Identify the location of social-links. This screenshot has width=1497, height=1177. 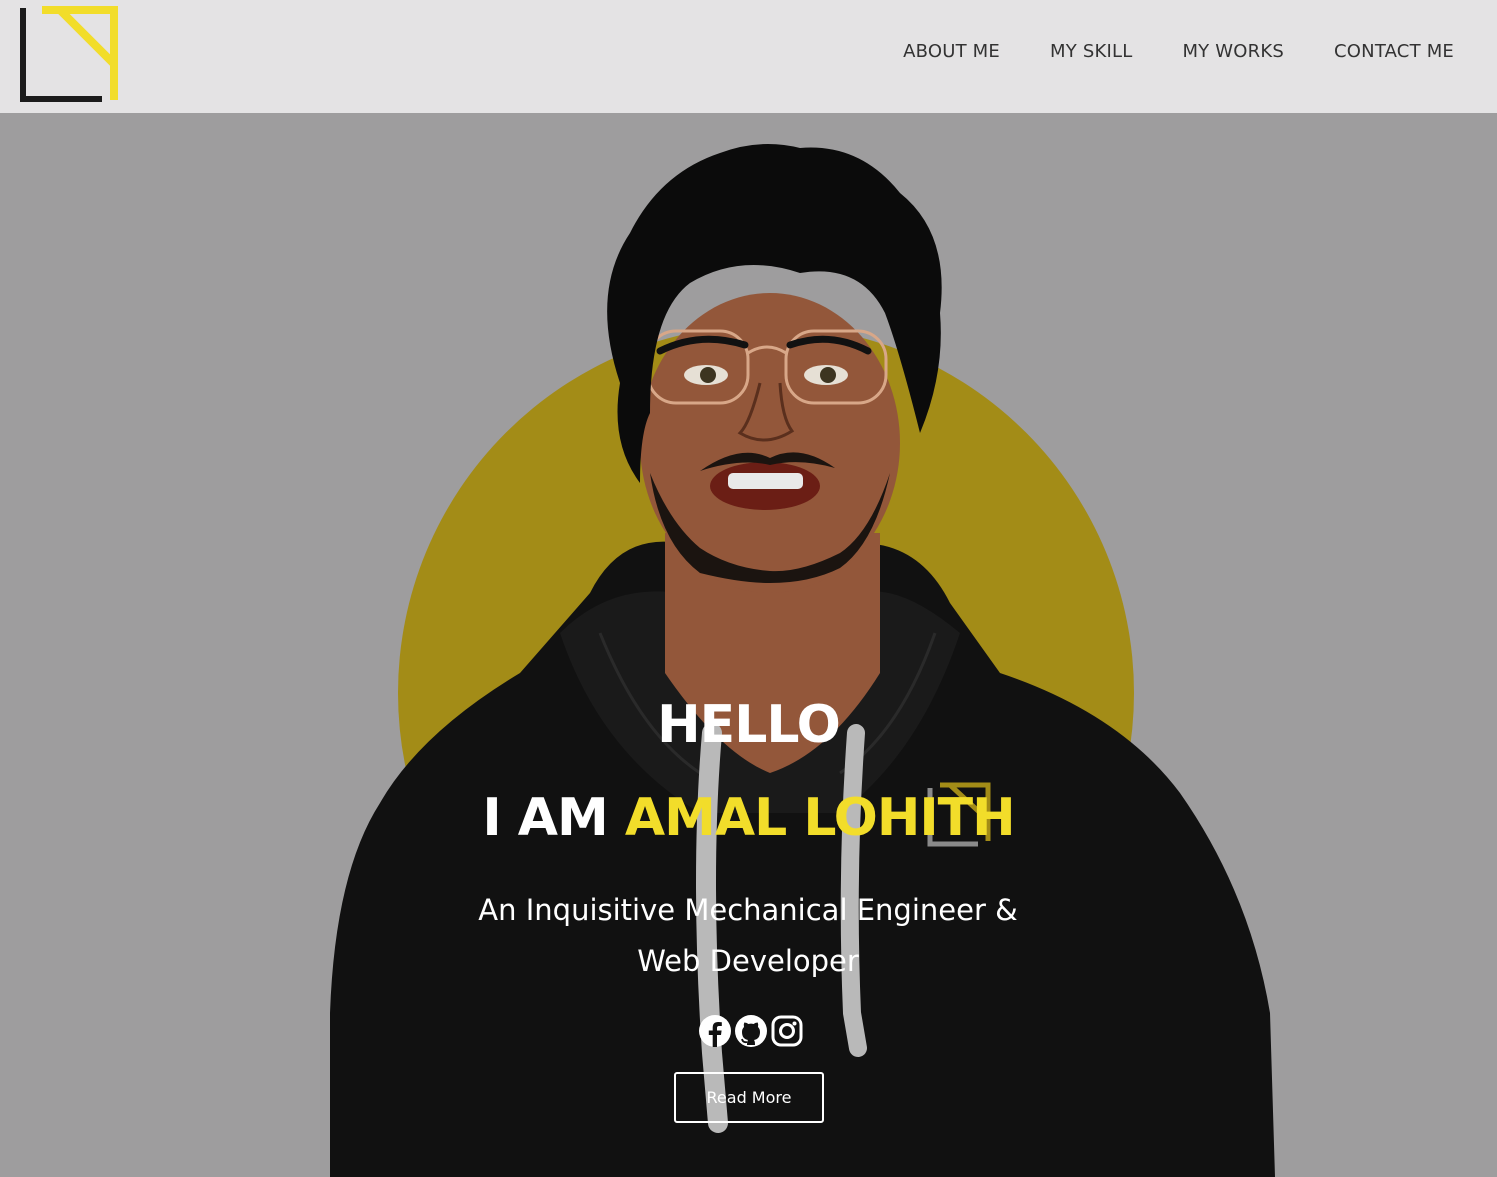
(751, 1031).